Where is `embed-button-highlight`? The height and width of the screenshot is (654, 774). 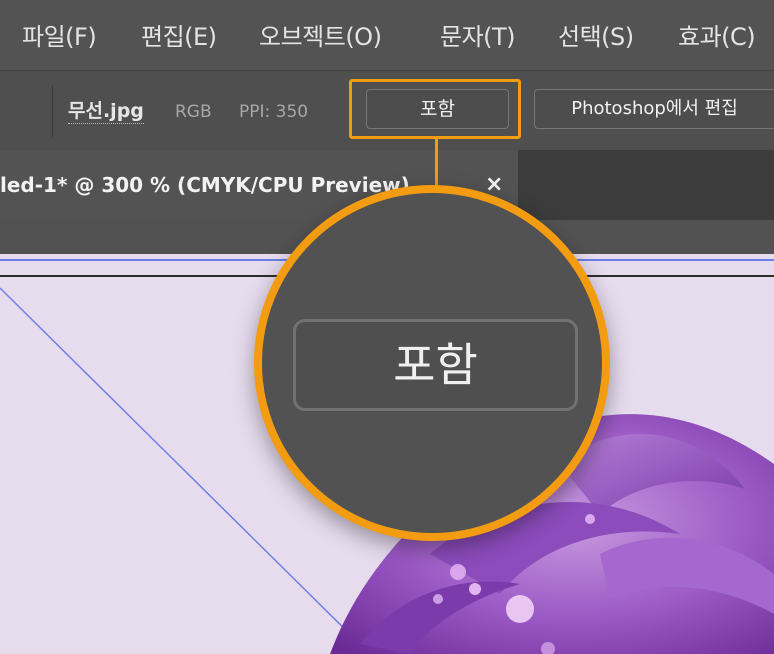
embed-button-highlight is located at coordinates (435, 109).